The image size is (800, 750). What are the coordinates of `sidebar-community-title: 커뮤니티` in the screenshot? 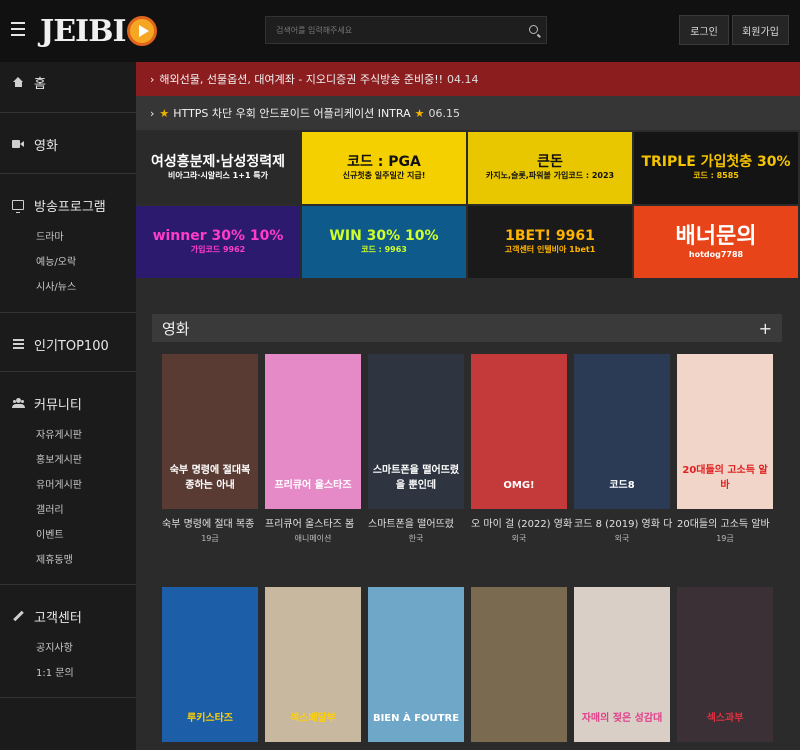 It's located at (68, 403).